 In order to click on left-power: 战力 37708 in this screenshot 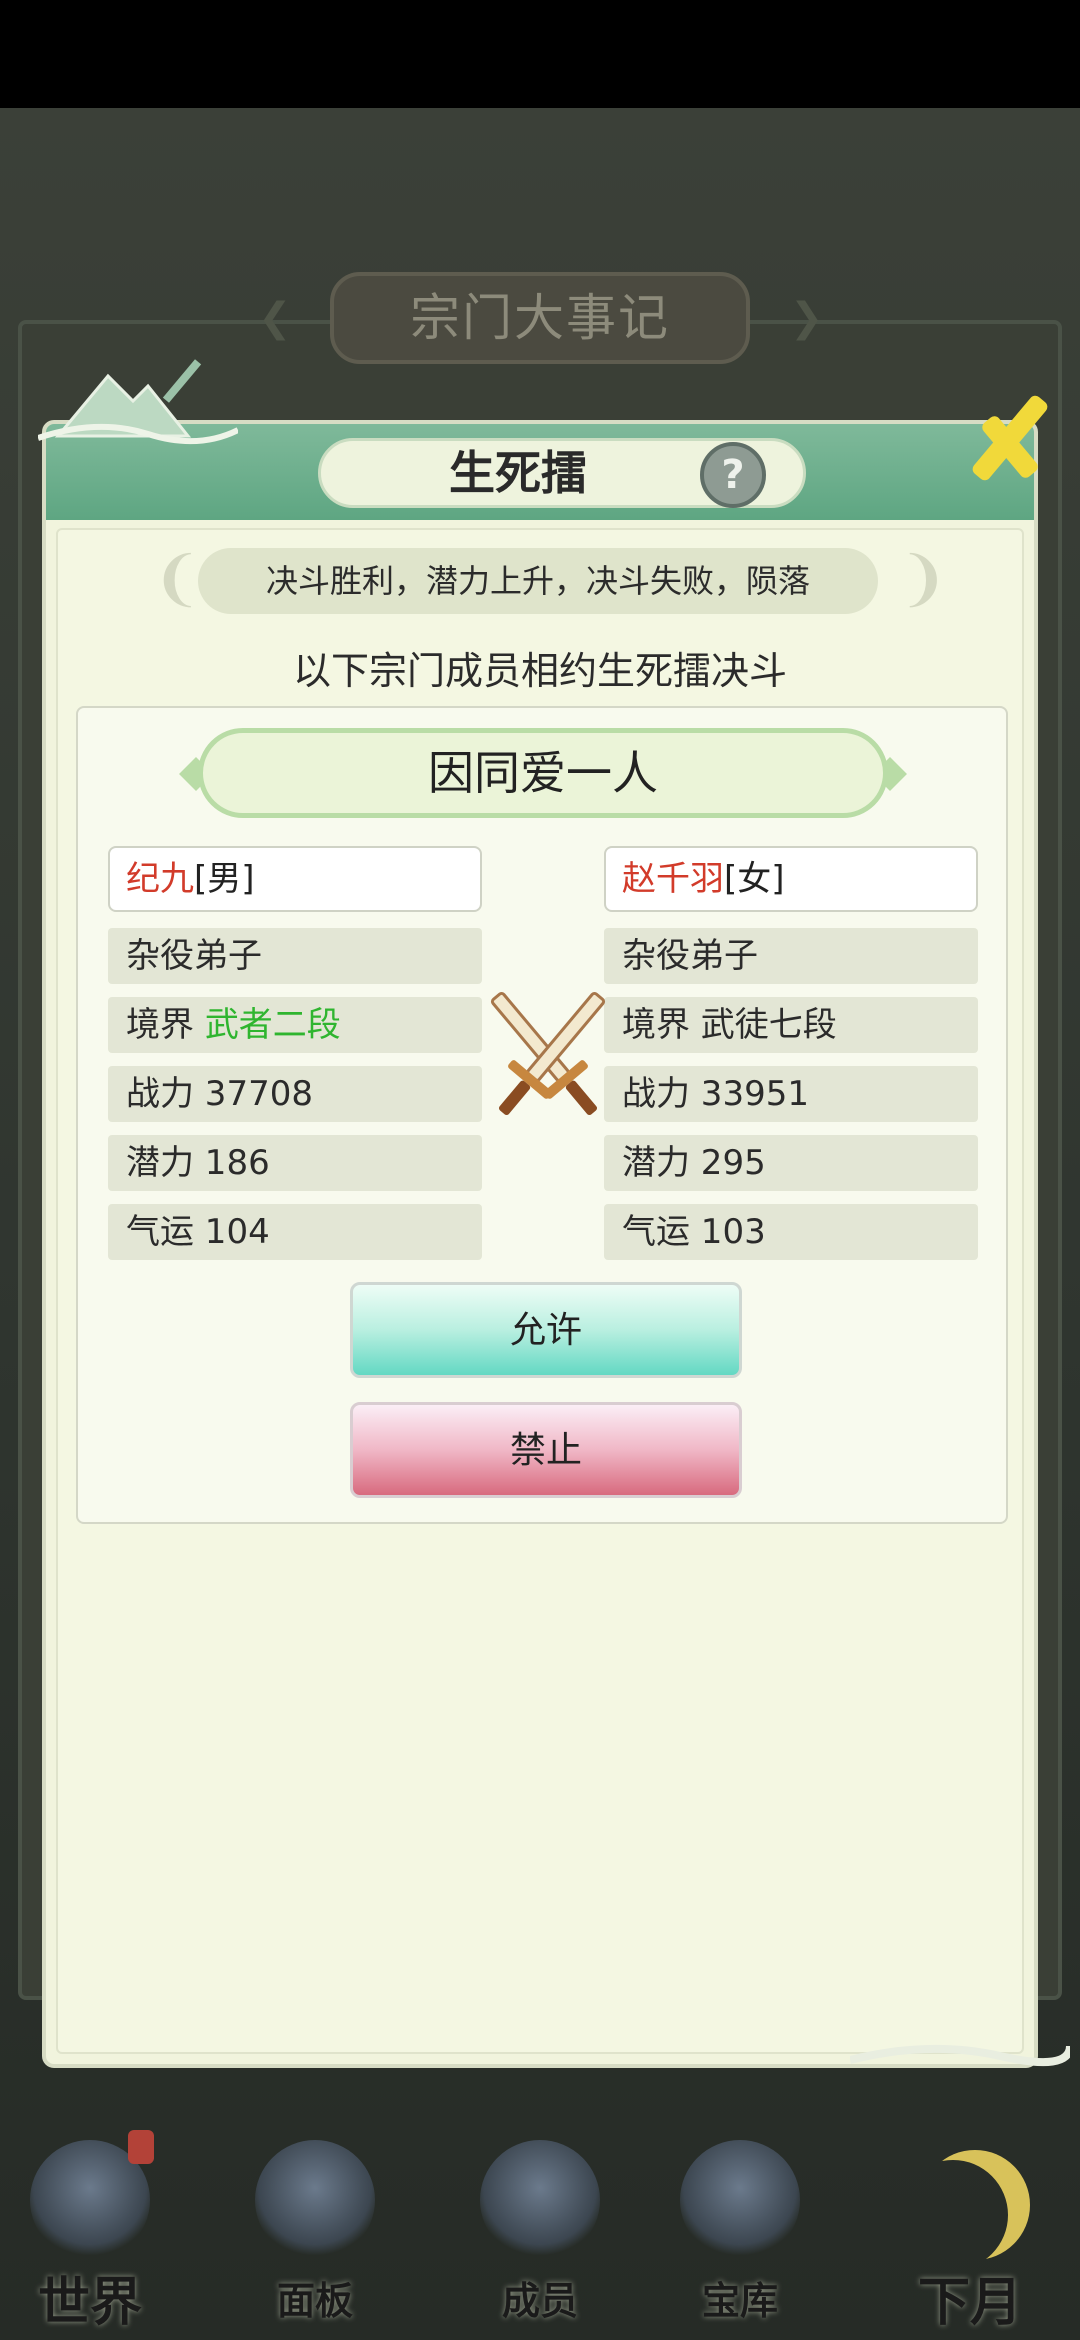, I will do `click(295, 1094)`.